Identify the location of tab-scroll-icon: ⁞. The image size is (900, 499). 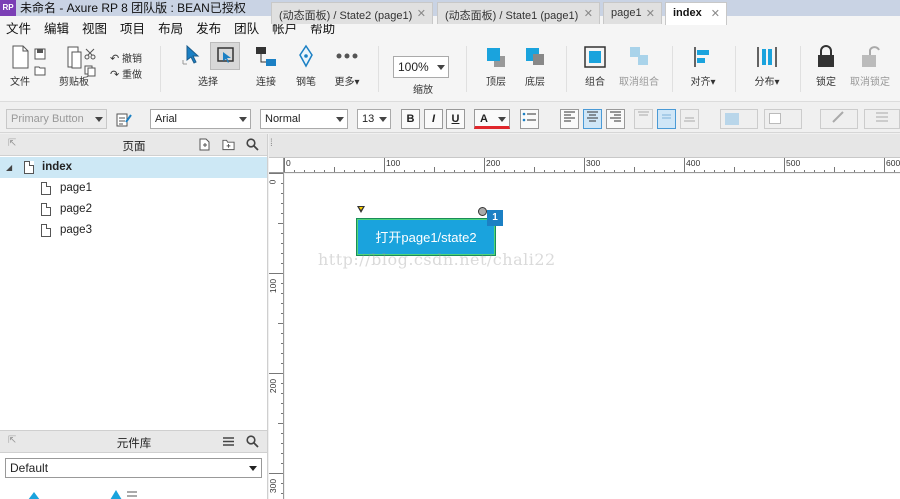
(273, 146).